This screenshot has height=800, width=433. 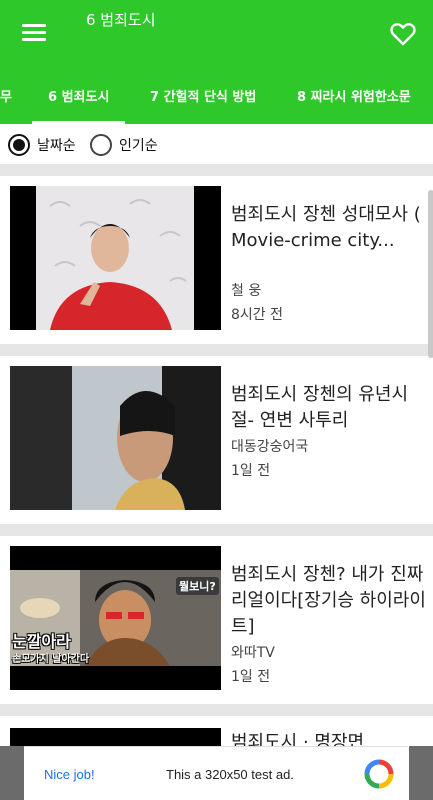 I want to click on thumbnail-bubble-text: 뭘보니?, so click(x=197, y=586).